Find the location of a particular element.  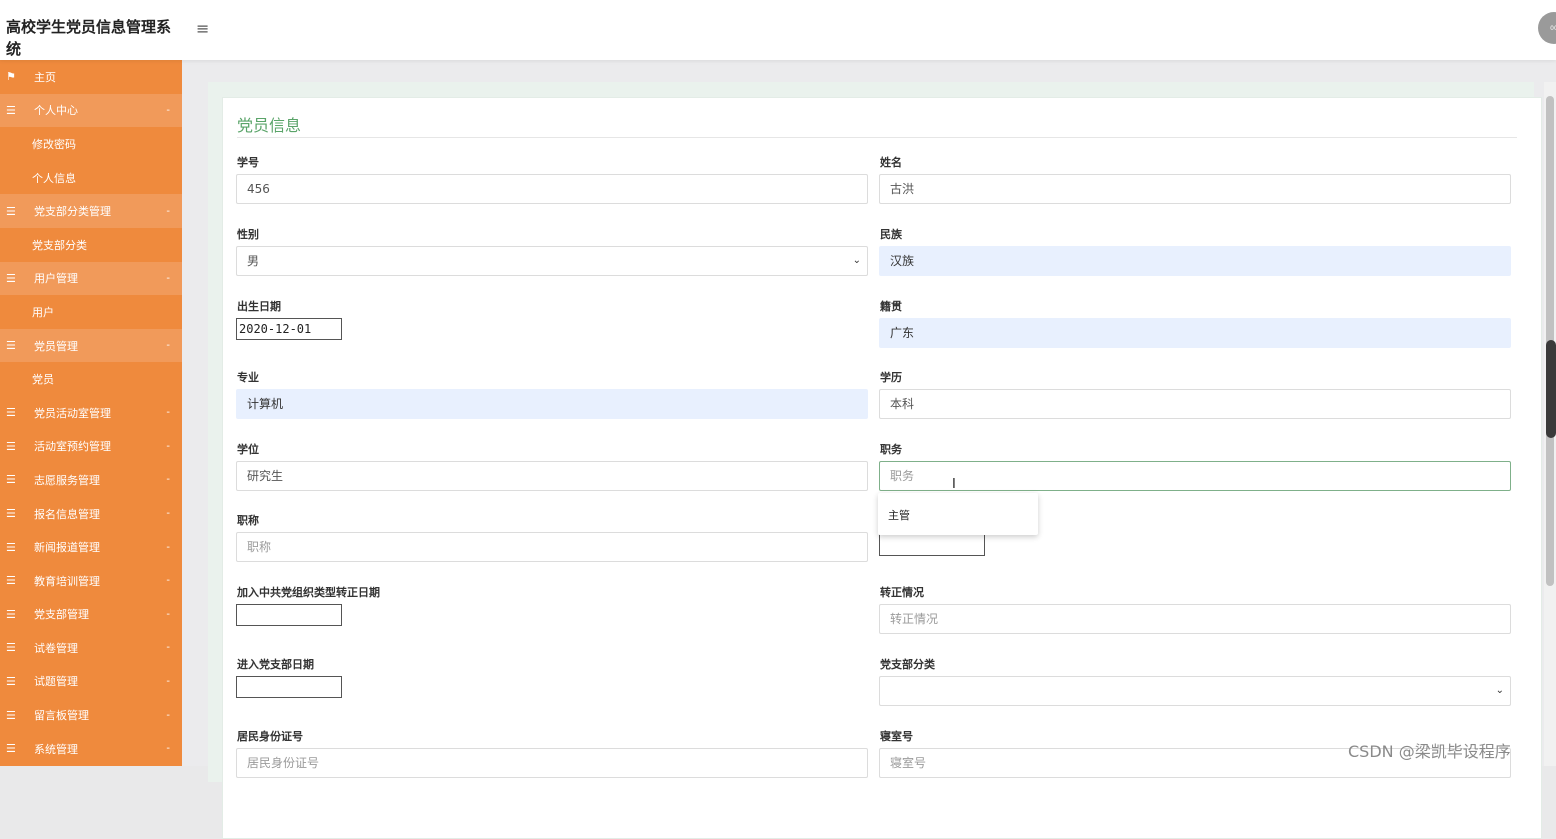

id-card-input: 居民身份证号 is located at coordinates (552, 763).